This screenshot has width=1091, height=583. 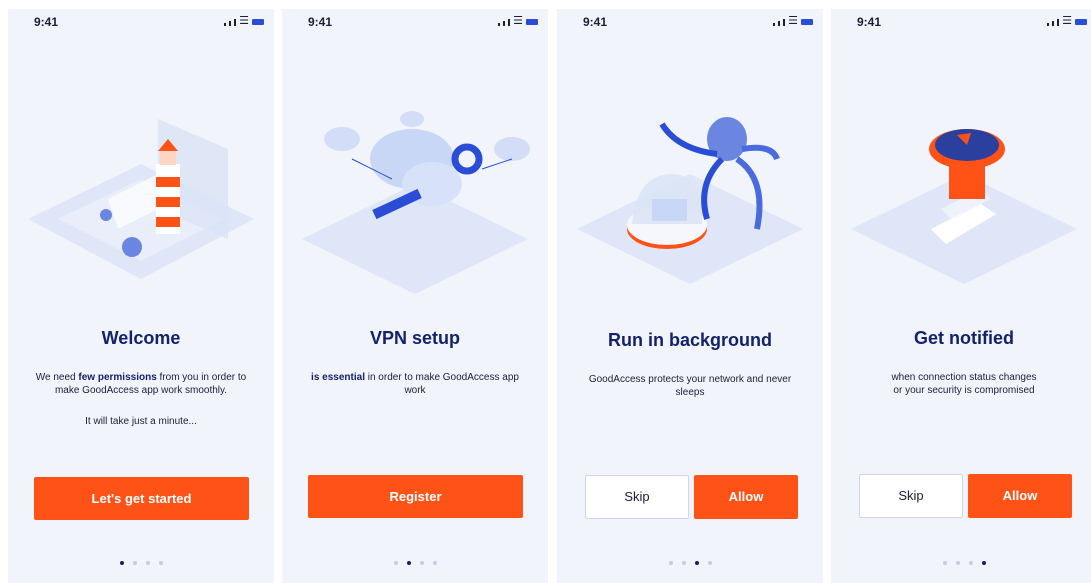 What do you see at coordinates (964, 390) in the screenshot?
I see `desc-line: or your security is compromised` at bounding box center [964, 390].